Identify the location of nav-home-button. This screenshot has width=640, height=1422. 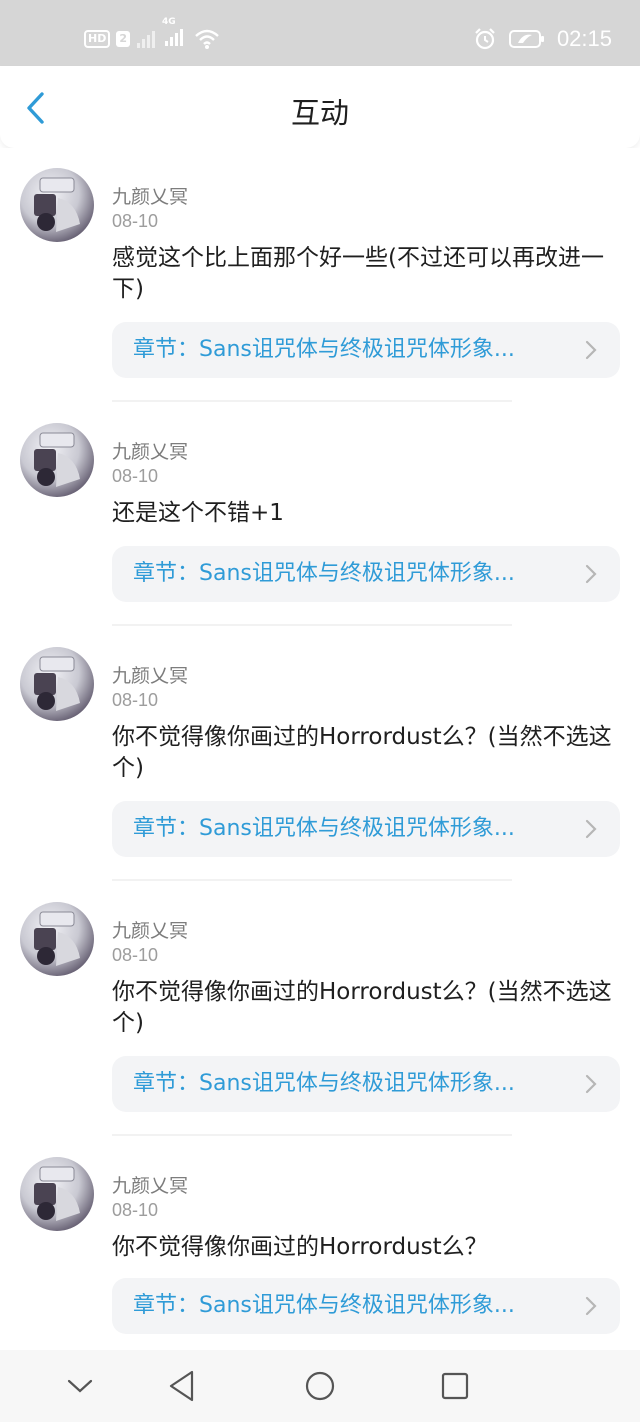
(320, 1386).